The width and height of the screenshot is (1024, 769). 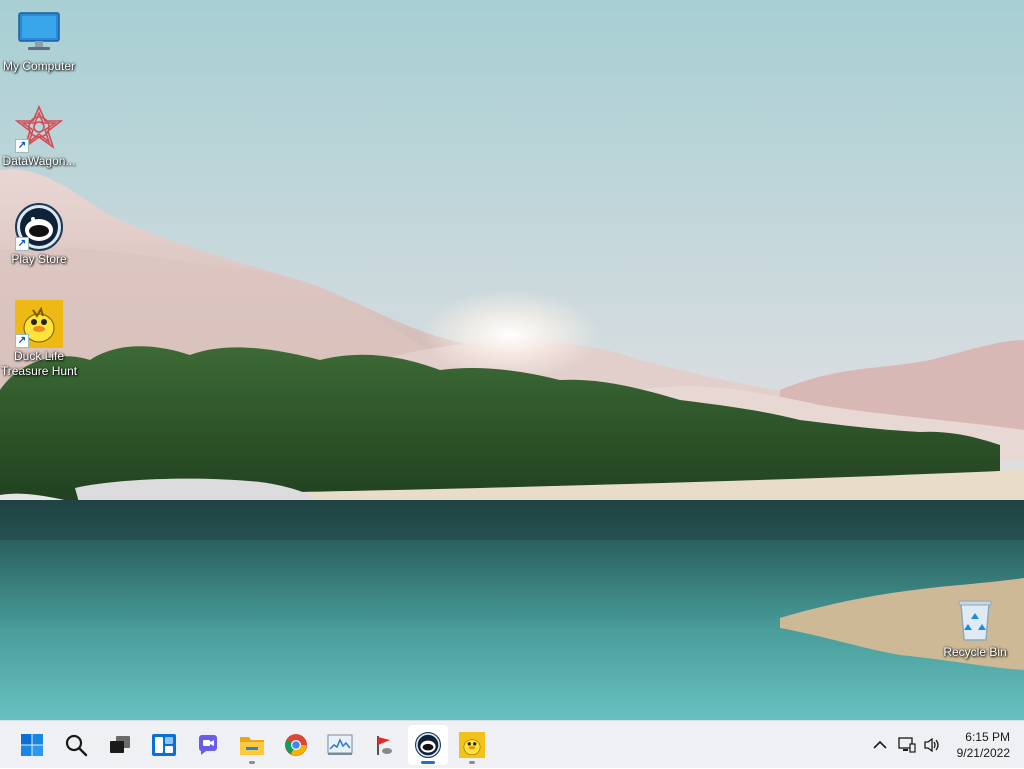 I want to click on volume-icon, so click(x=931, y=745).